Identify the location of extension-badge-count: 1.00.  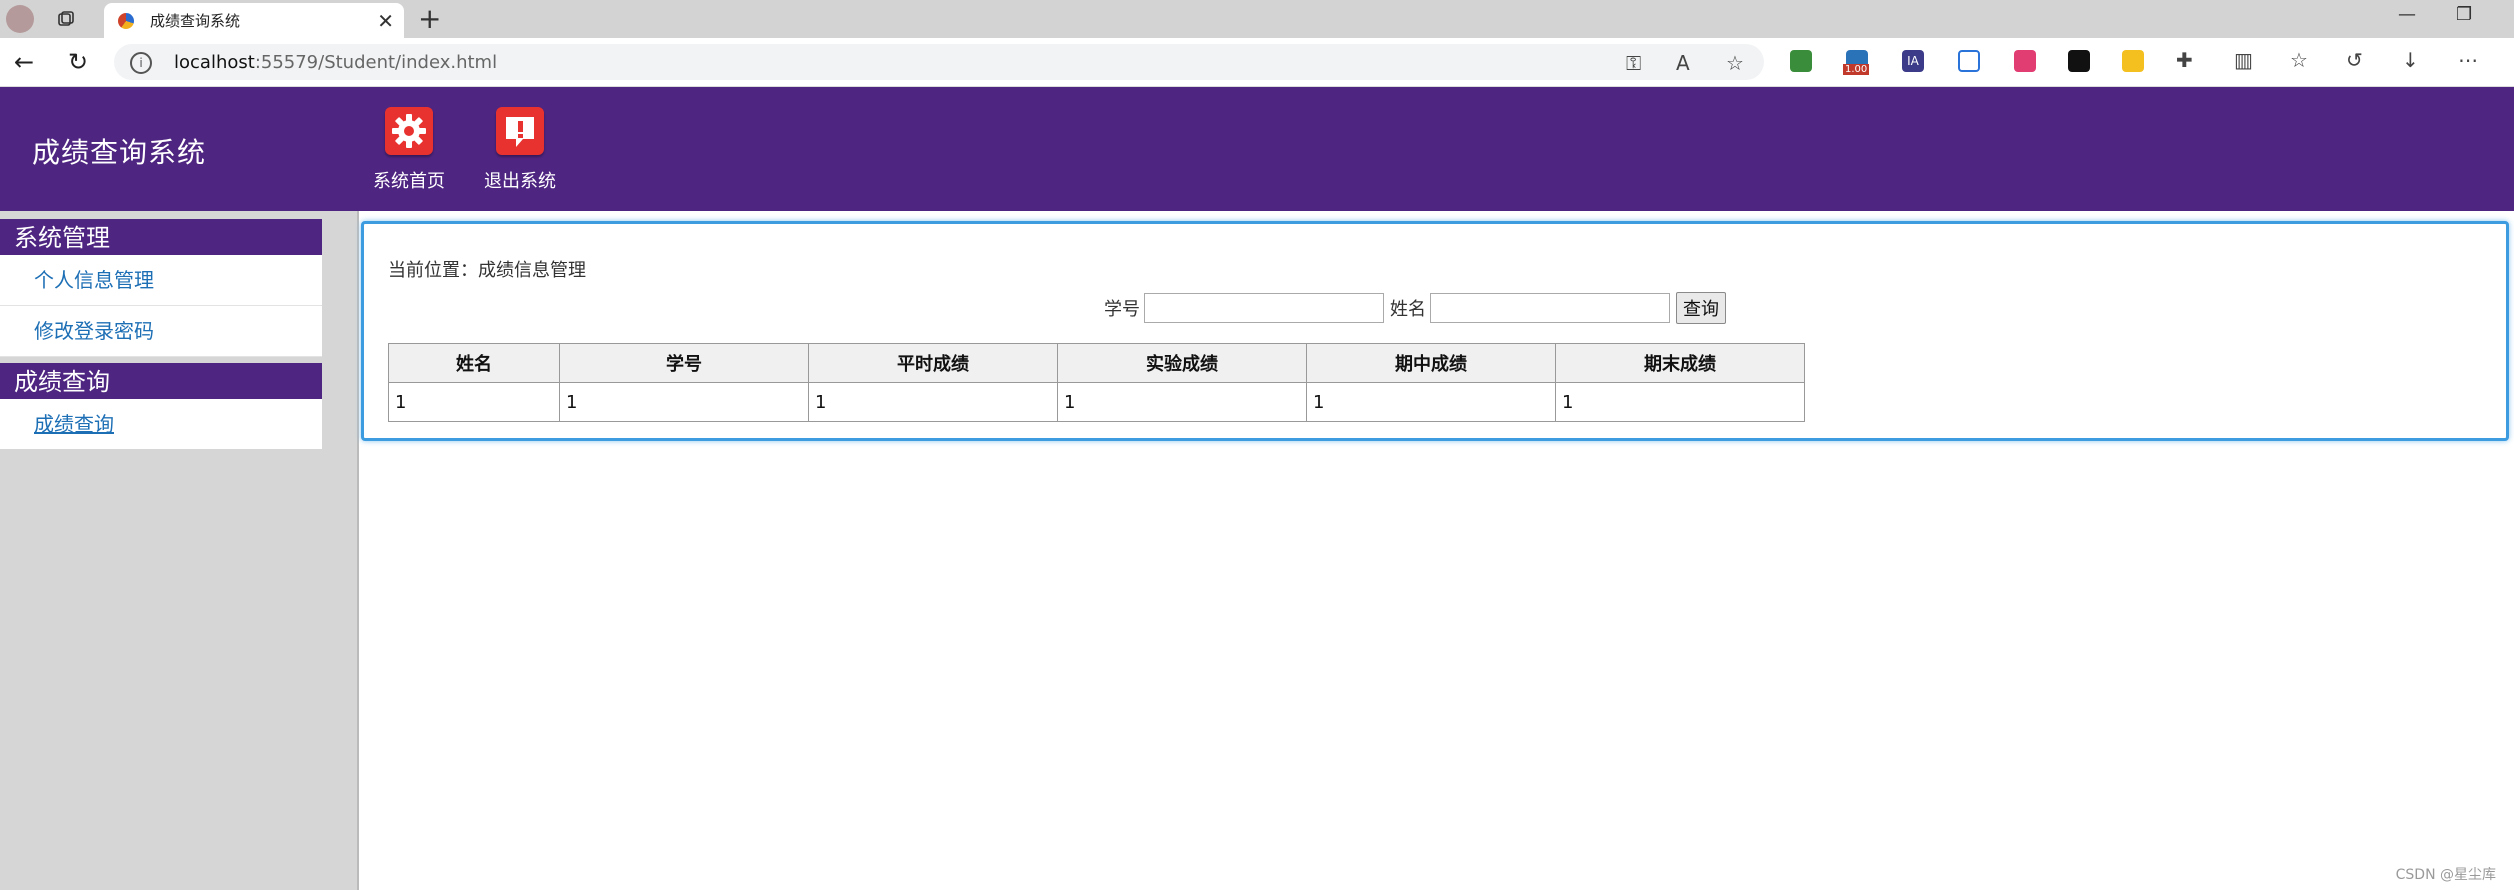
(1856, 69).